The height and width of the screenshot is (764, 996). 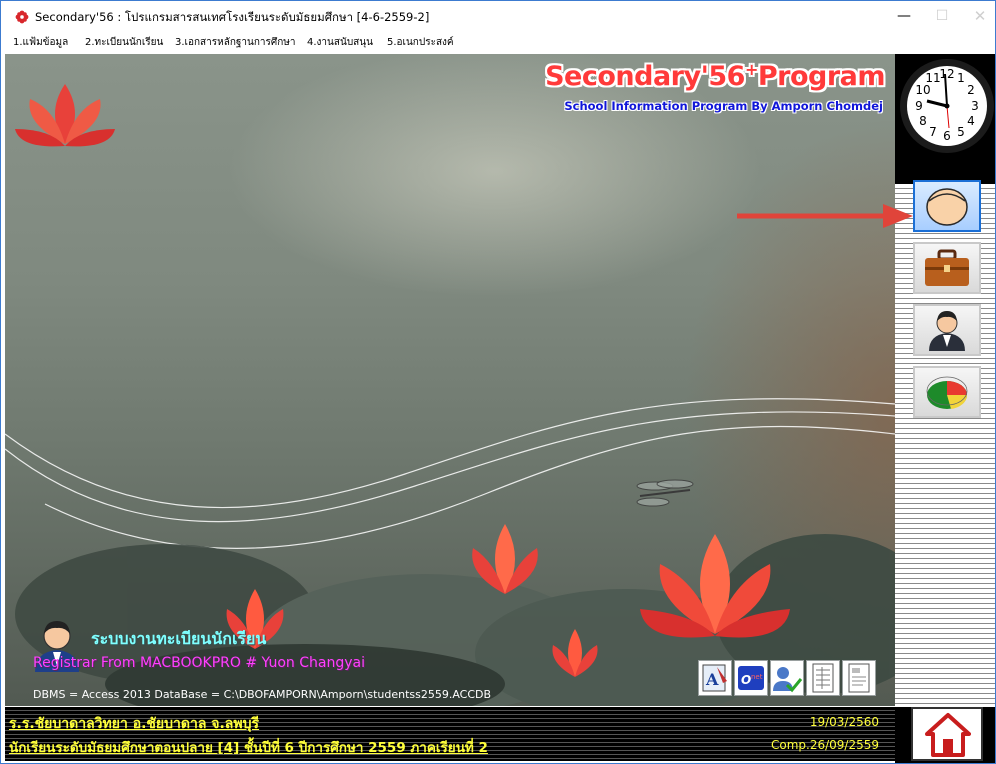 I want to click on current-date: 19/03/2560, so click(x=844, y=722).